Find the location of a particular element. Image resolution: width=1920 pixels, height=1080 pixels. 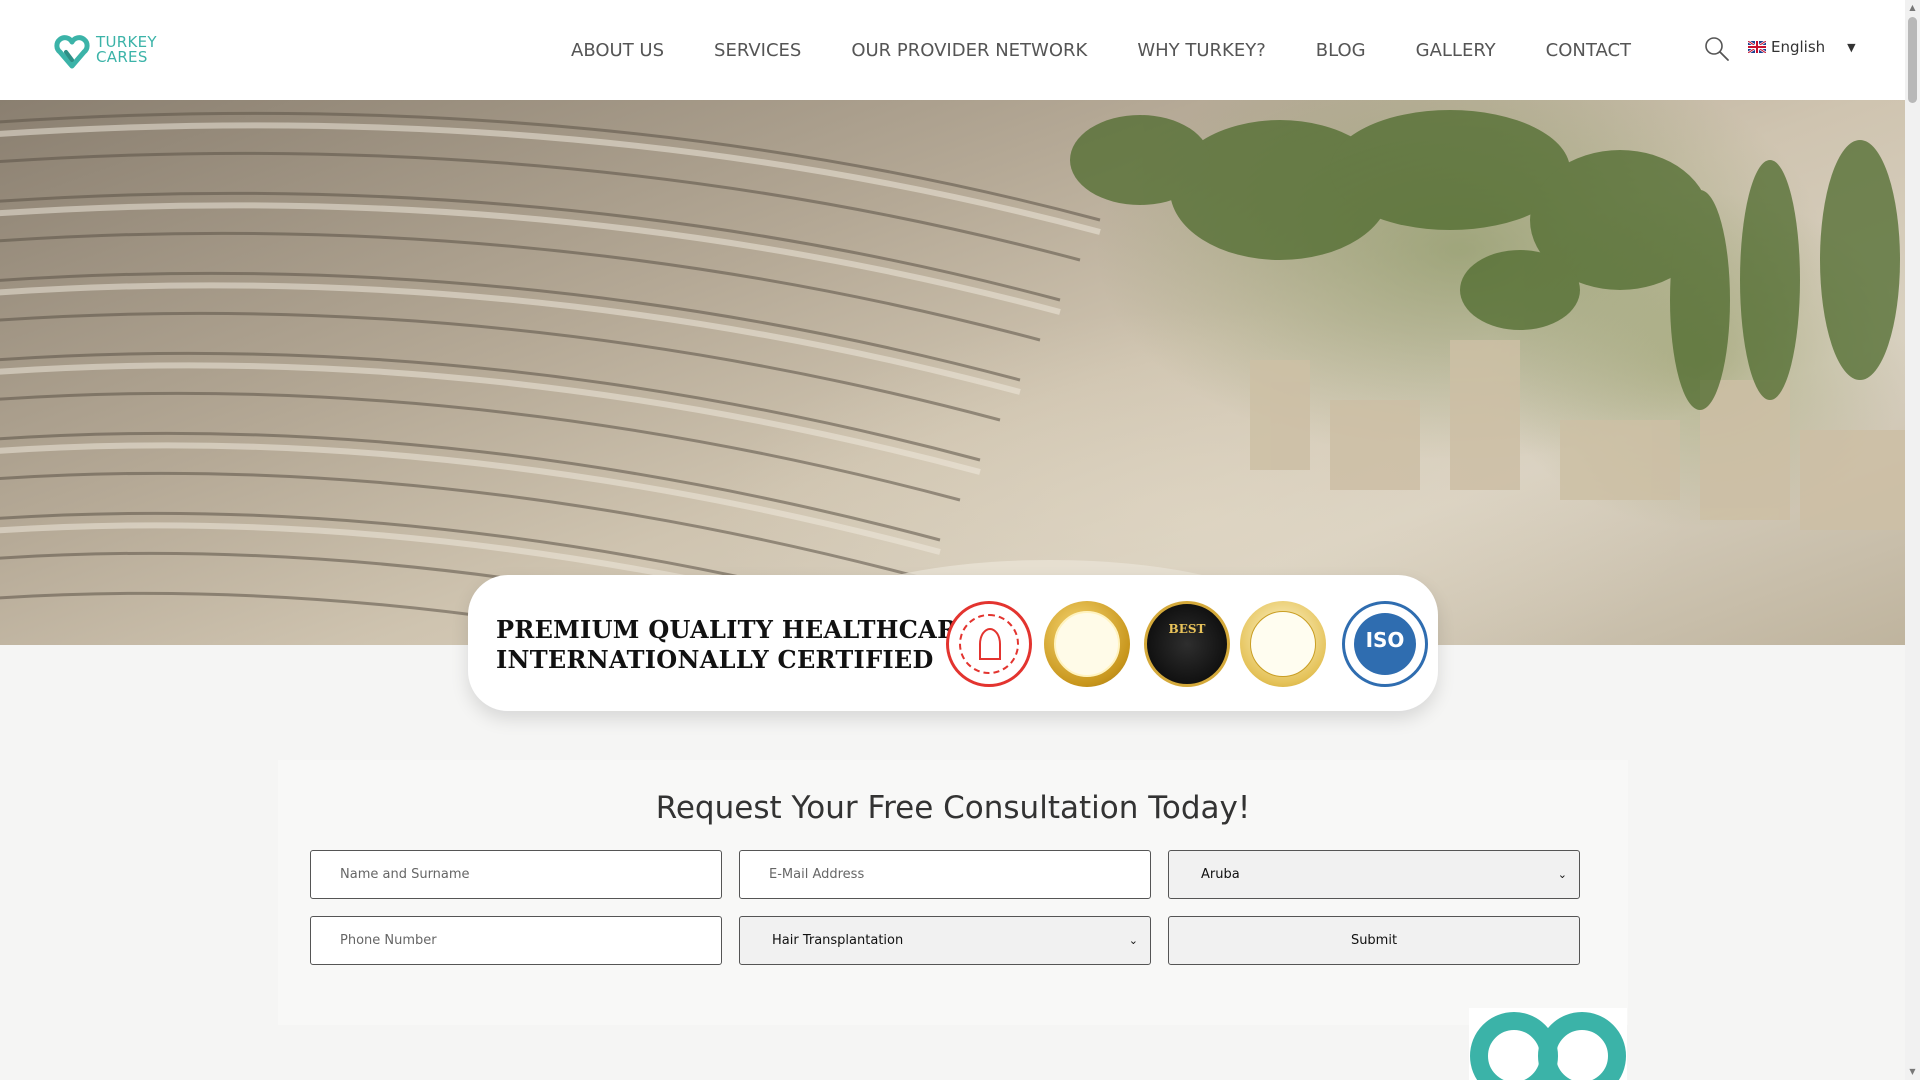

name-surname-input: Name and Surname is located at coordinates (516, 874).